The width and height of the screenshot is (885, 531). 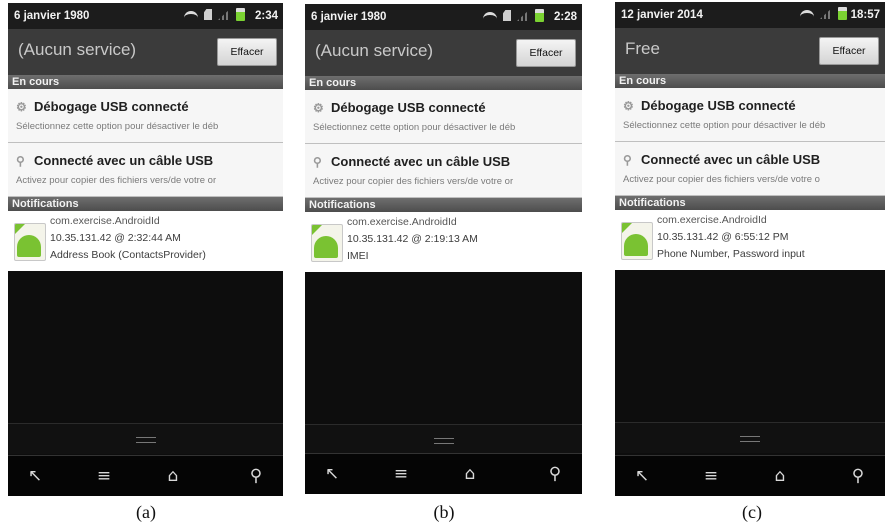 I want to click on status-time: 2:34, so click(x=266, y=16).